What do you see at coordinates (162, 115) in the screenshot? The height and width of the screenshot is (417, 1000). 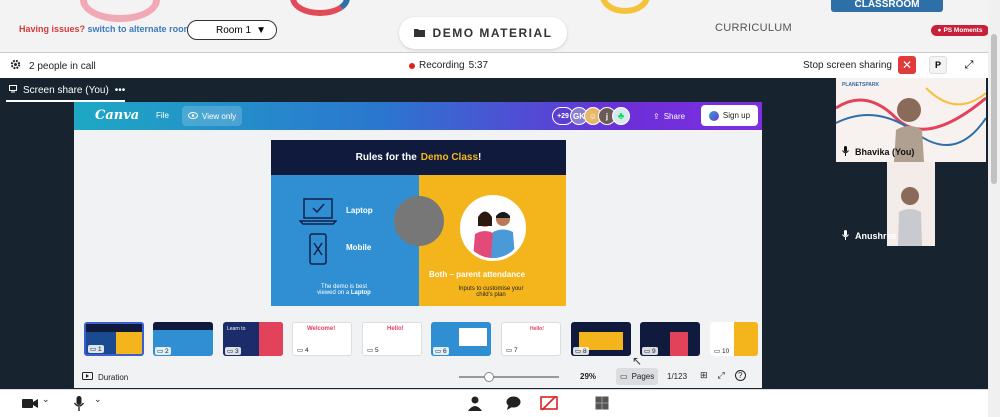 I see `file-menu: File` at bounding box center [162, 115].